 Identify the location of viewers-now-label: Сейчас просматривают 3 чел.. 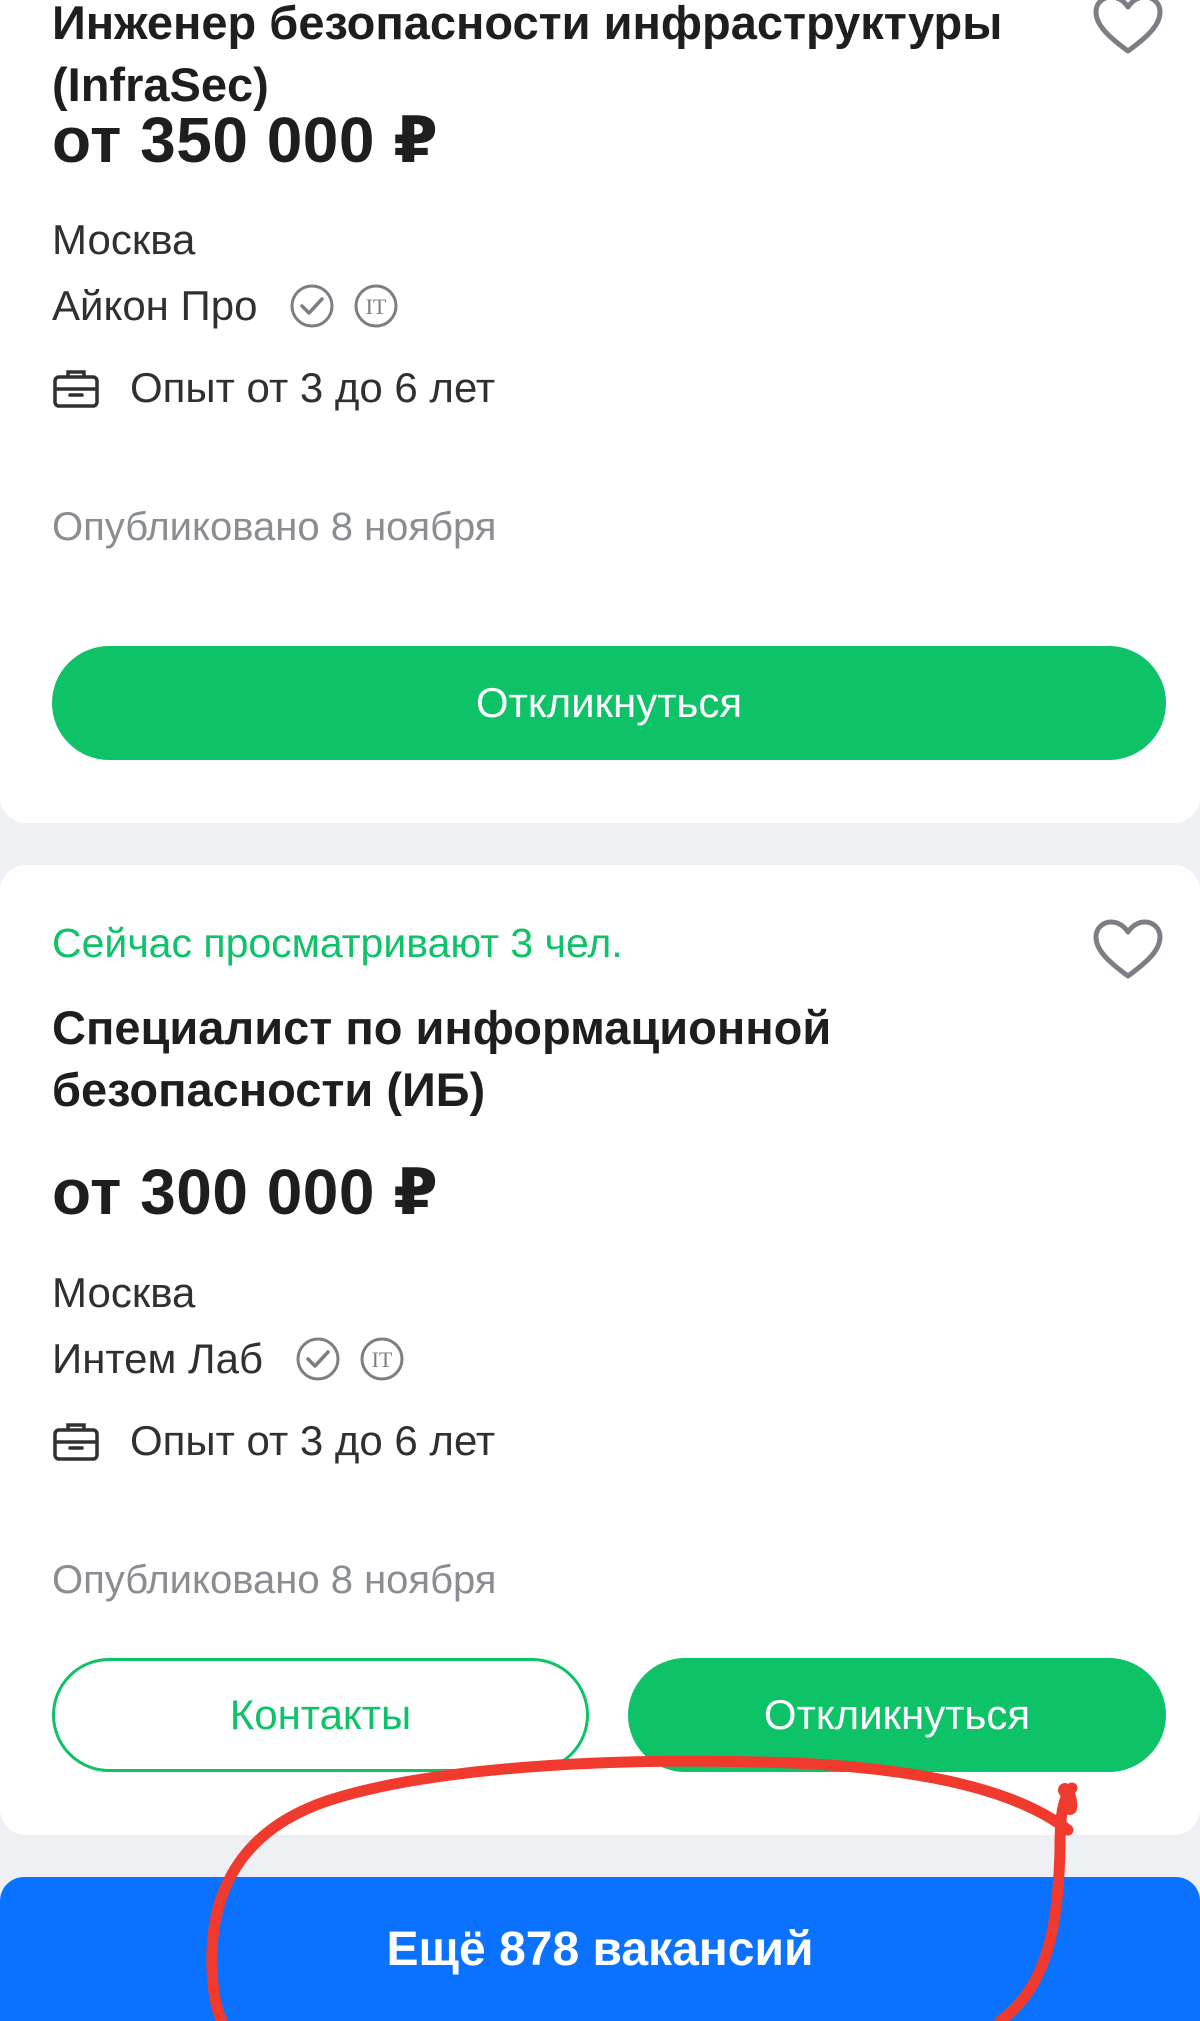
(337, 943).